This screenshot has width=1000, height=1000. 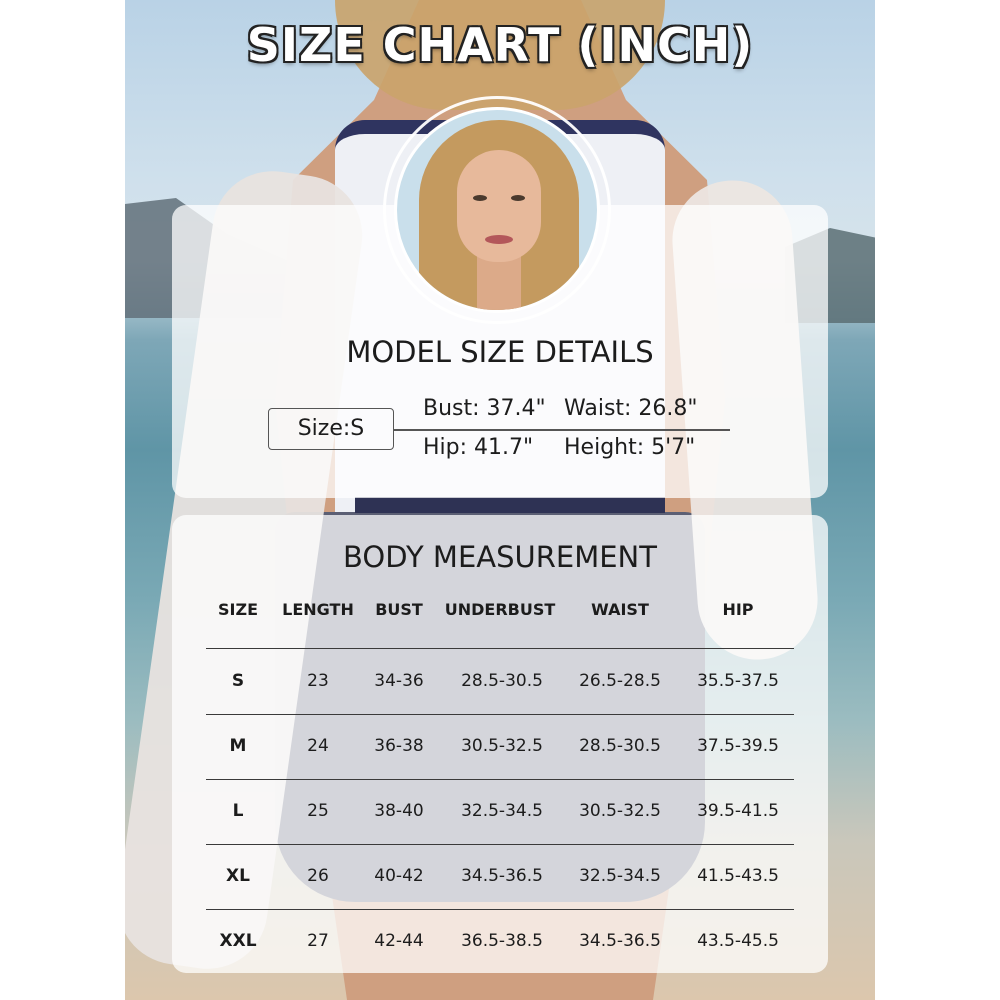 What do you see at coordinates (738, 876) in the screenshot?
I see `cell-hip: 41.5-43.5` at bounding box center [738, 876].